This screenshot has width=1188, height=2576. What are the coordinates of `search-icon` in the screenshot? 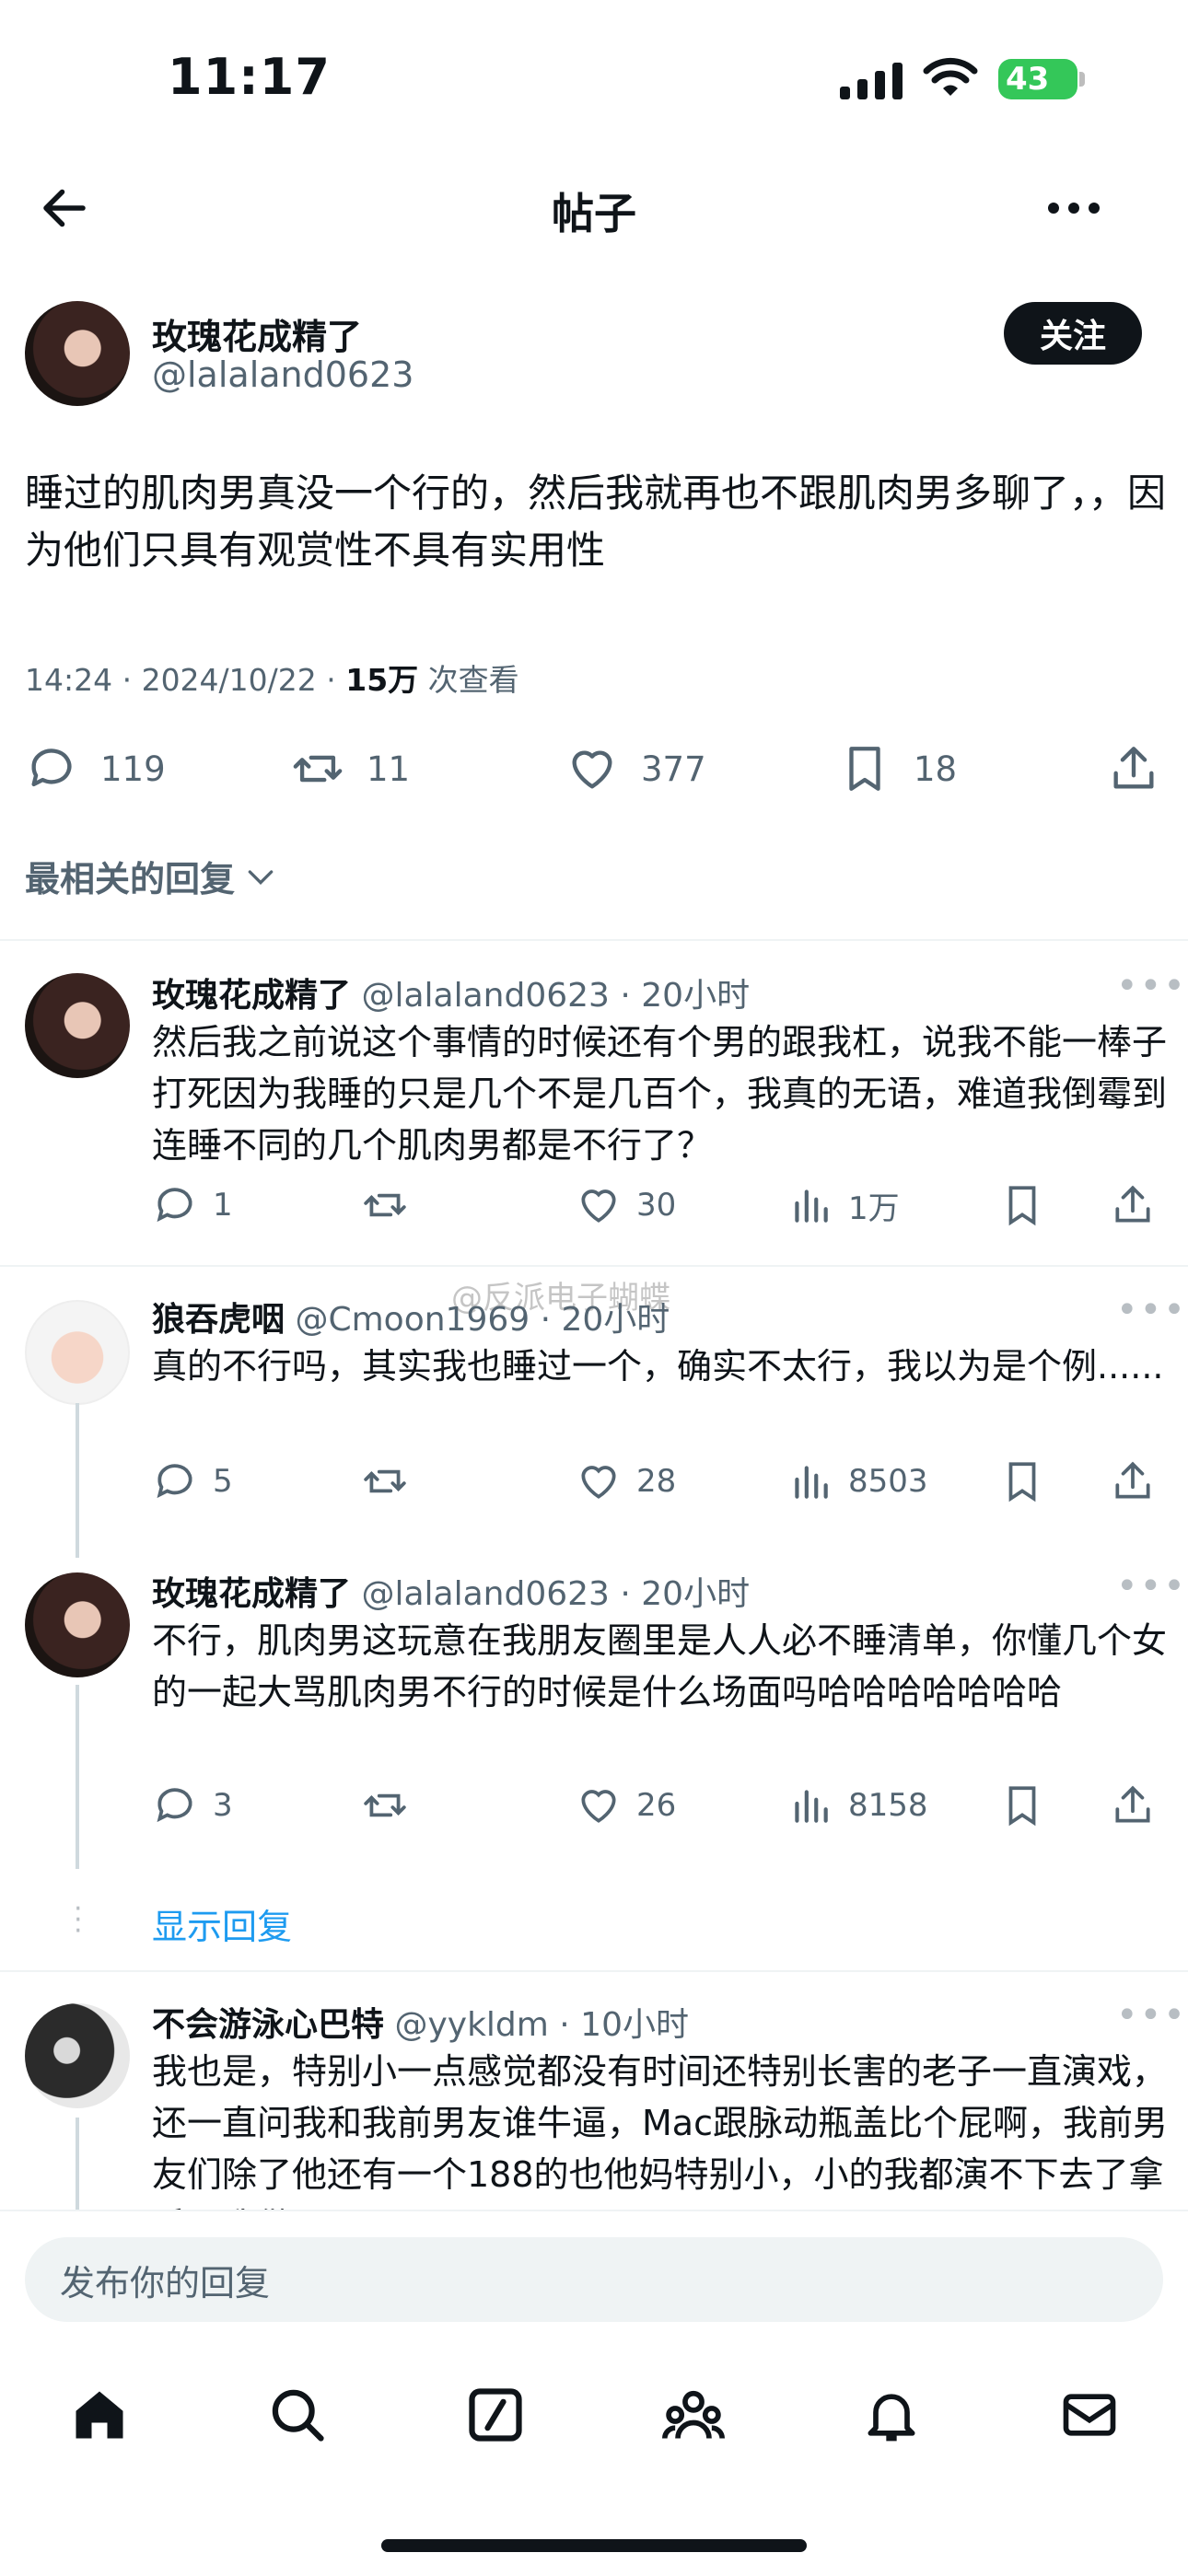 It's located at (297, 2415).